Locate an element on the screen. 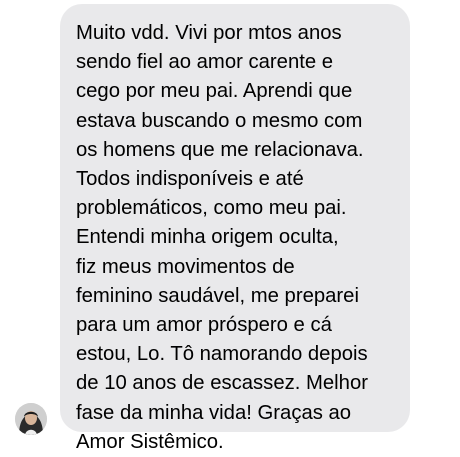  profile-photo-icon is located at coordinates (31, 419).